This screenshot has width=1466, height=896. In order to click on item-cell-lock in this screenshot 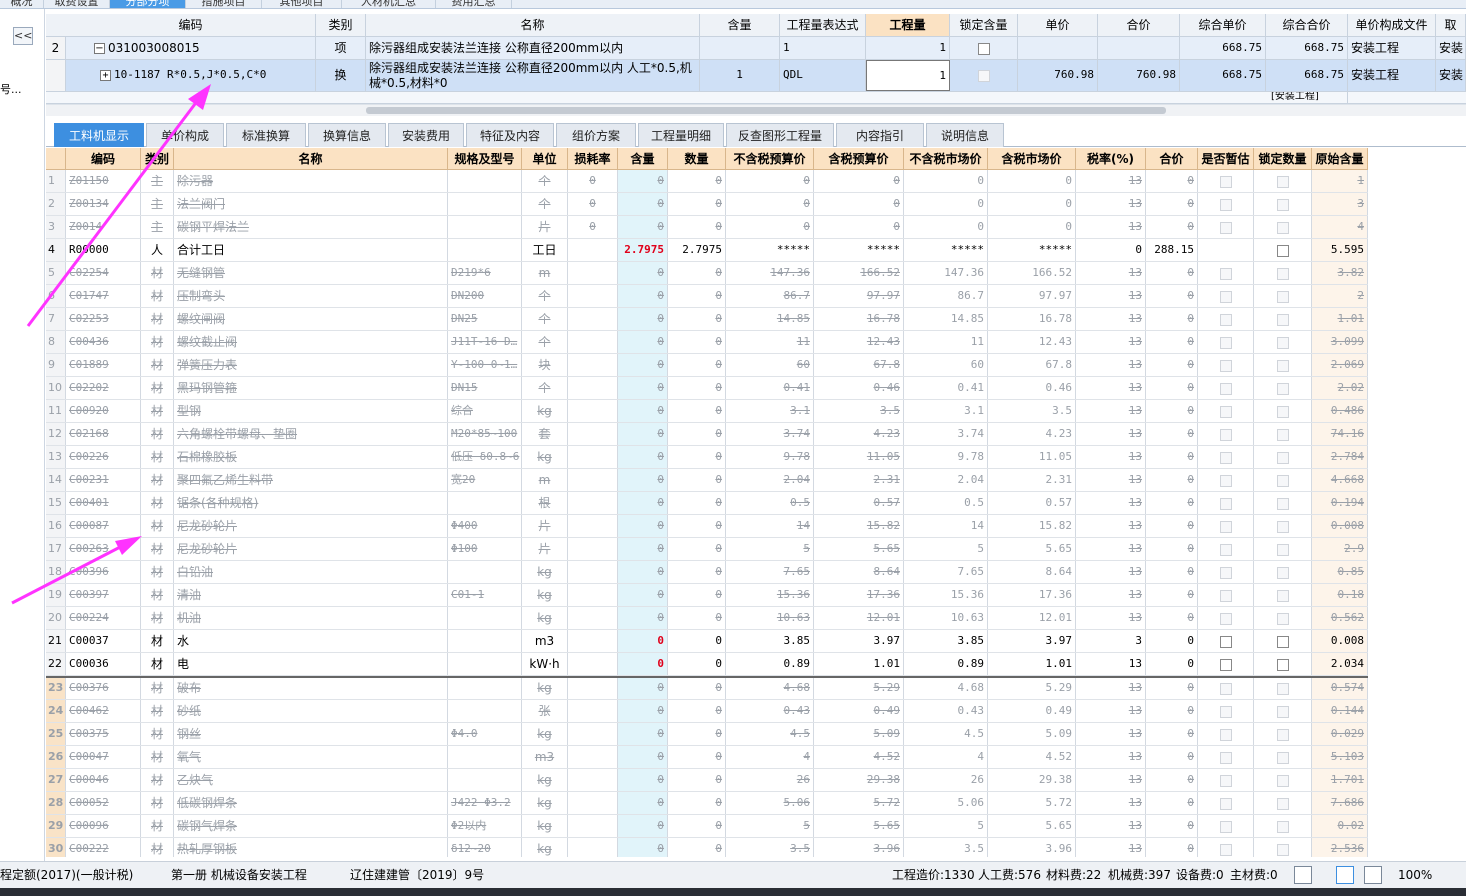, I will do `click(984, 48)`.